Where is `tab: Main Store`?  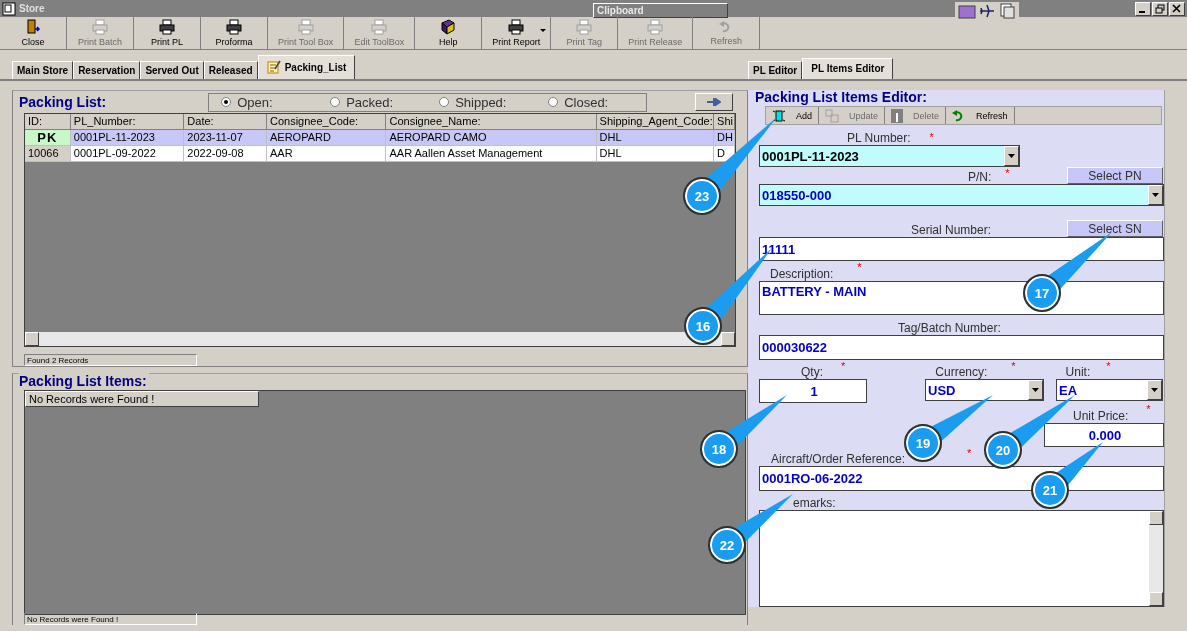
tab: Main Store is located at coordinates (43, 70).